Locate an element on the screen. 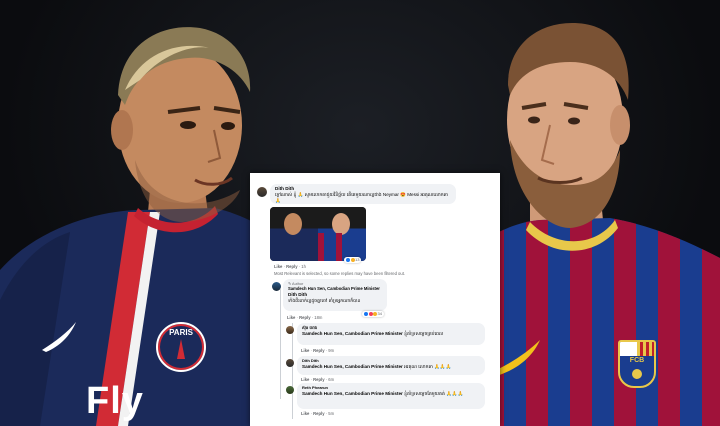  reaction-count: 34 is located at coordinates (379, 313).